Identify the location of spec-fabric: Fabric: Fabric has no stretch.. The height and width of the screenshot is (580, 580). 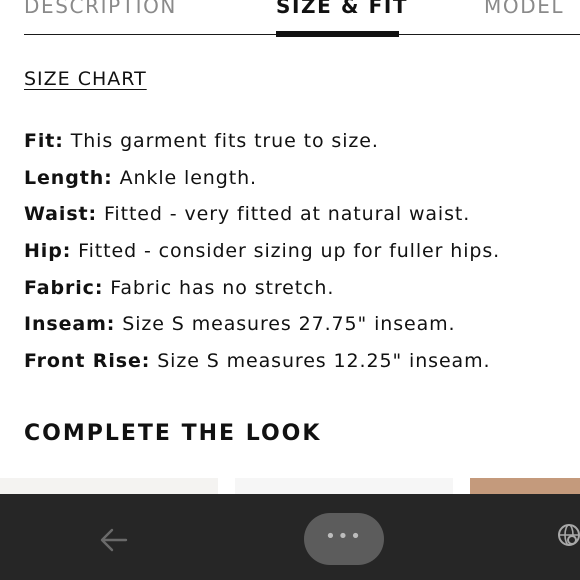
(299, 293).